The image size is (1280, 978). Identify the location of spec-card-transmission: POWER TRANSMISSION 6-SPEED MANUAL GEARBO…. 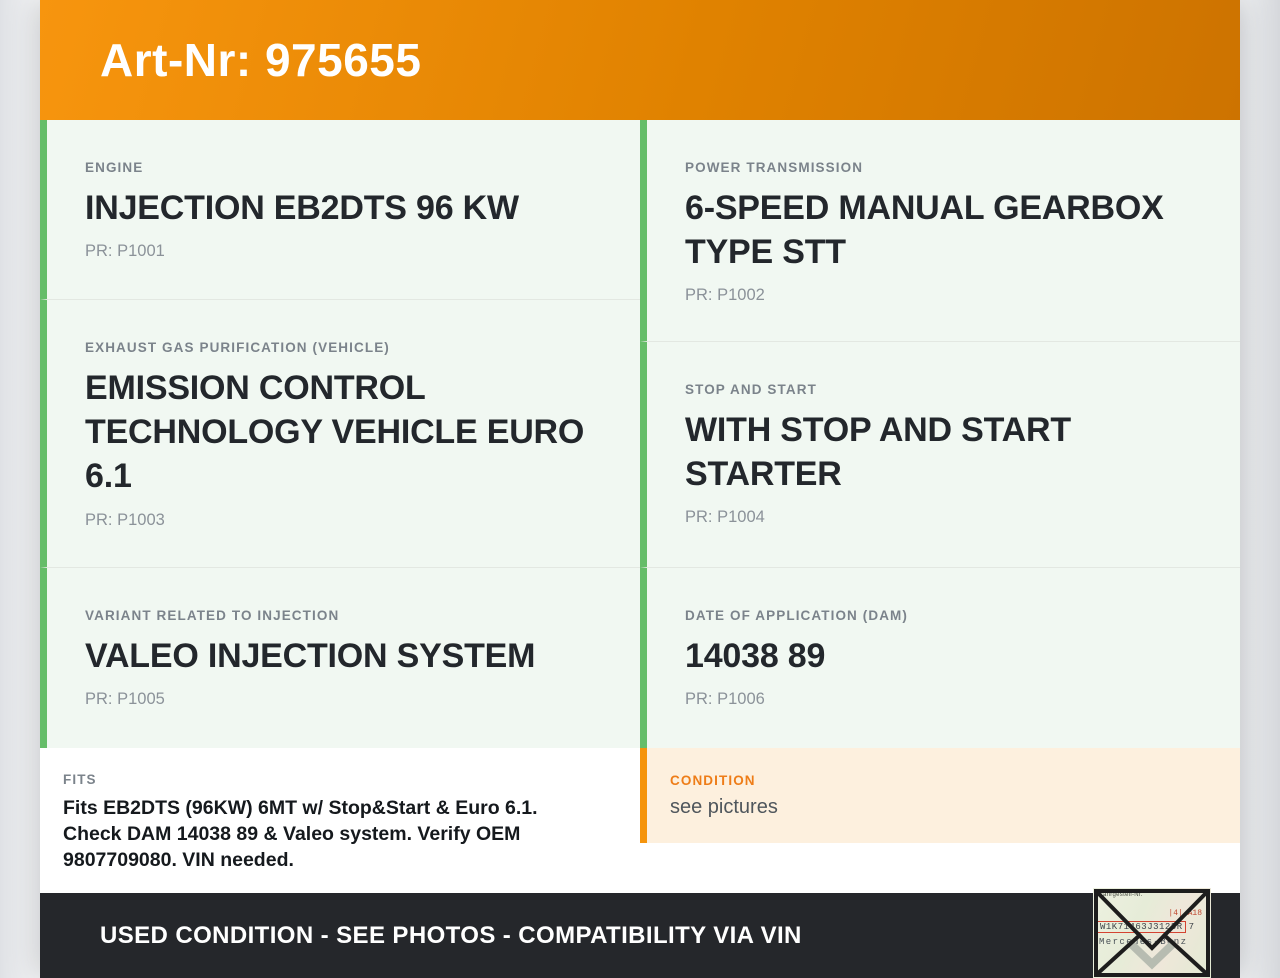
(940, 231).